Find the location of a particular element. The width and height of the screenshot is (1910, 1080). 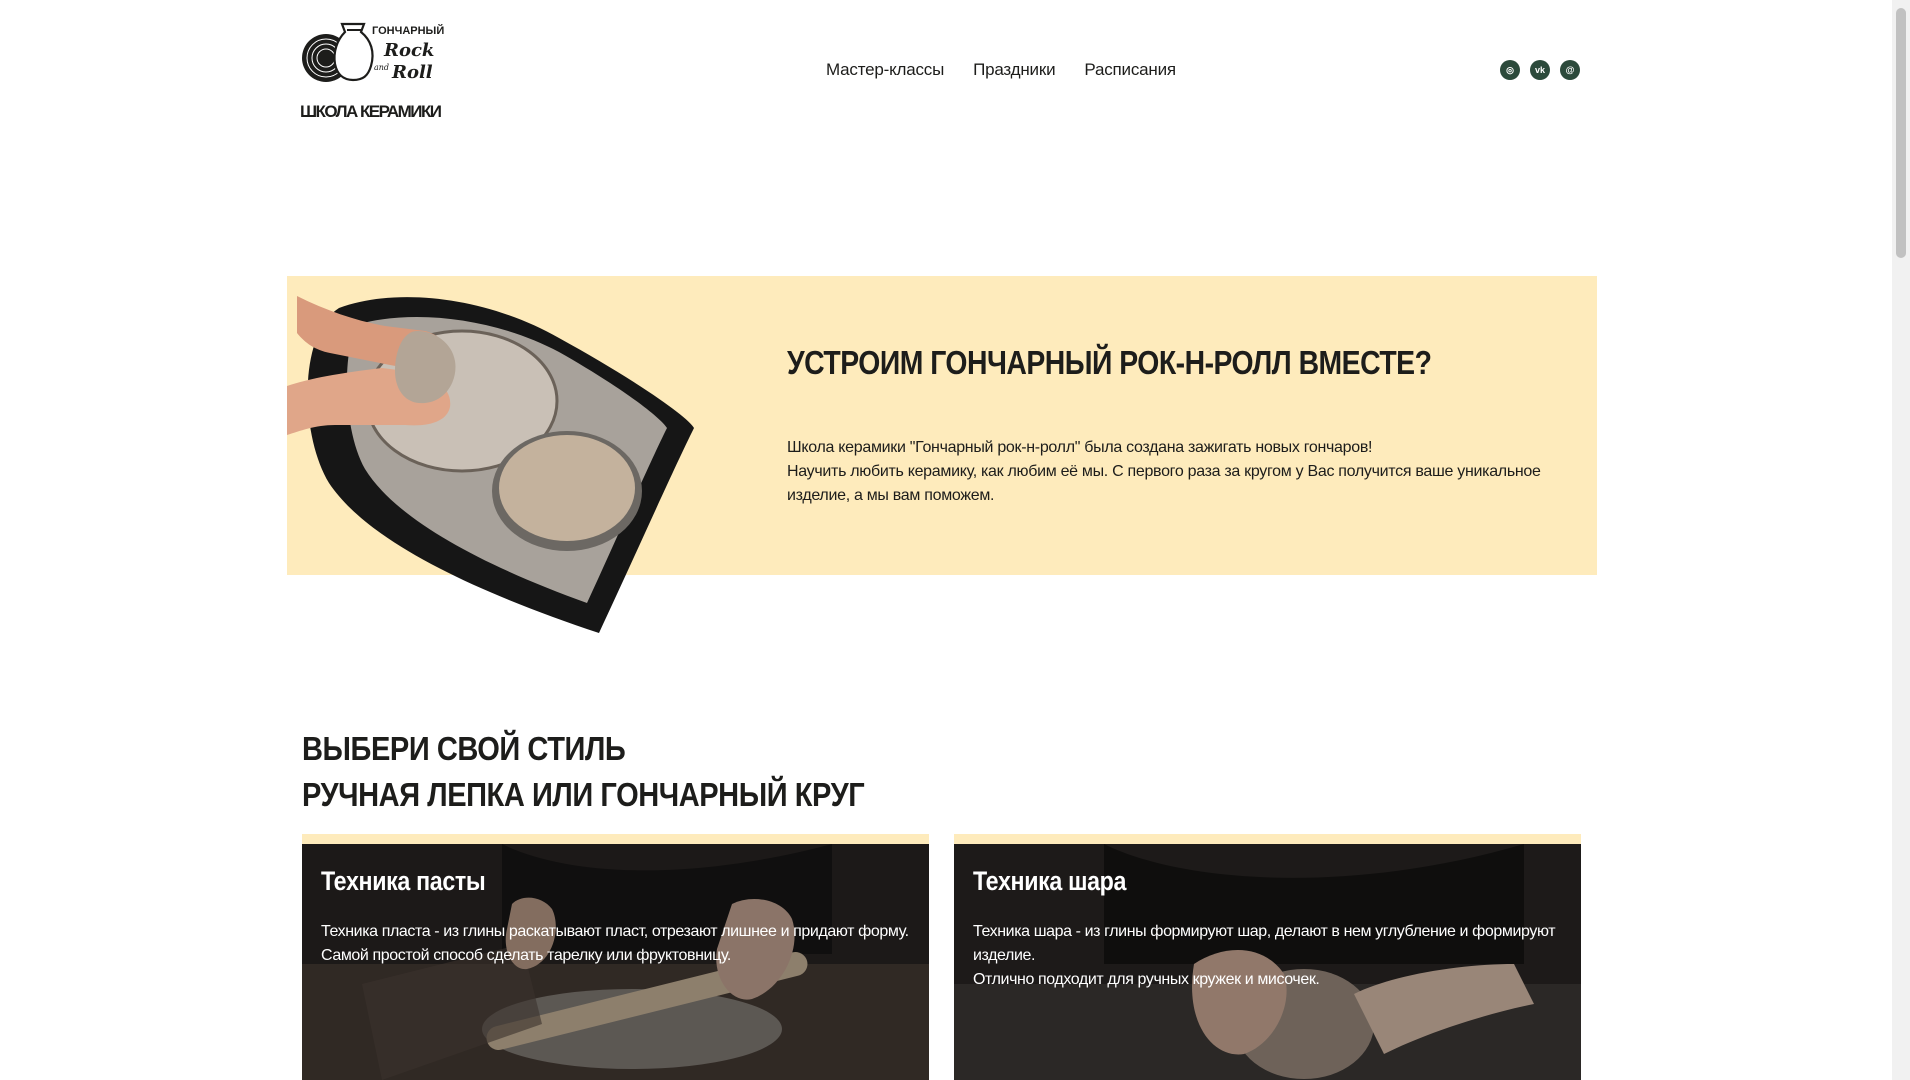

nav-holidays: Праздники is located at coordinates (1014, 70).